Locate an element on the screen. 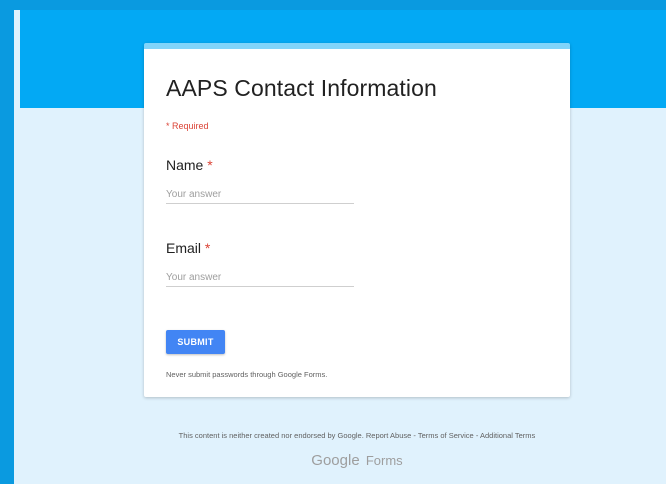 The image size is (666, 484). terms-of-service-link: Terms of Service is located at coordinates (446, 435).